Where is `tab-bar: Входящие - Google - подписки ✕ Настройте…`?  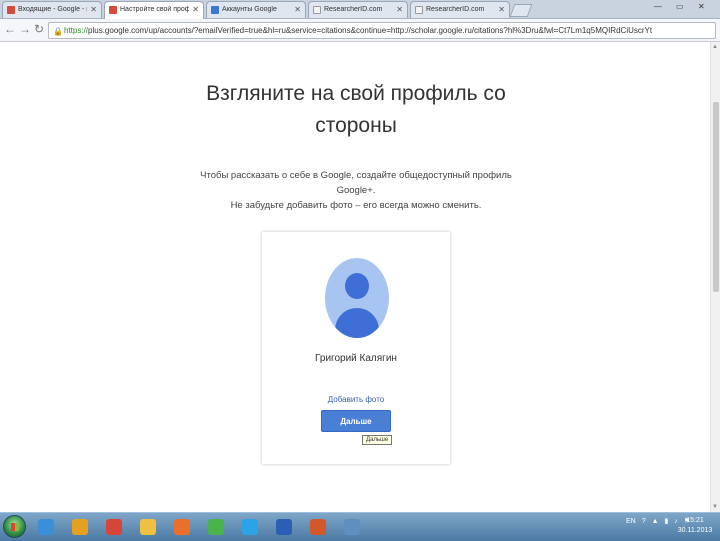 tab-bar: Входящие - Google - подписки ✕ Настройте… is located at coordinates (360, 9).